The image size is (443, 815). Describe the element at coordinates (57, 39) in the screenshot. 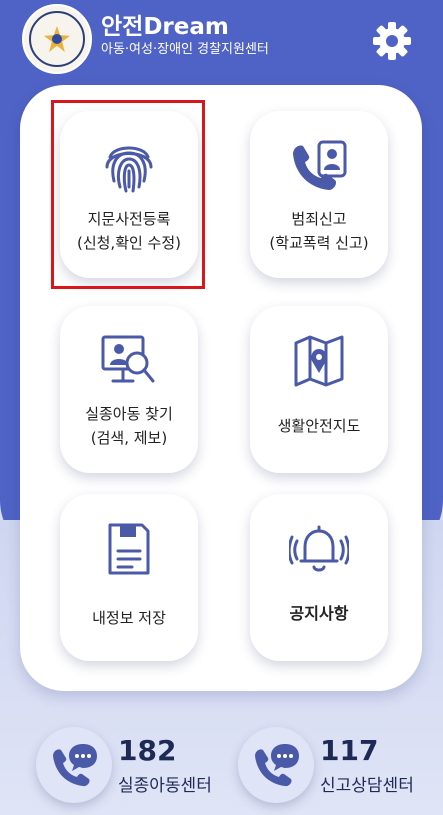

I see `police-emblem-icon` at that location.